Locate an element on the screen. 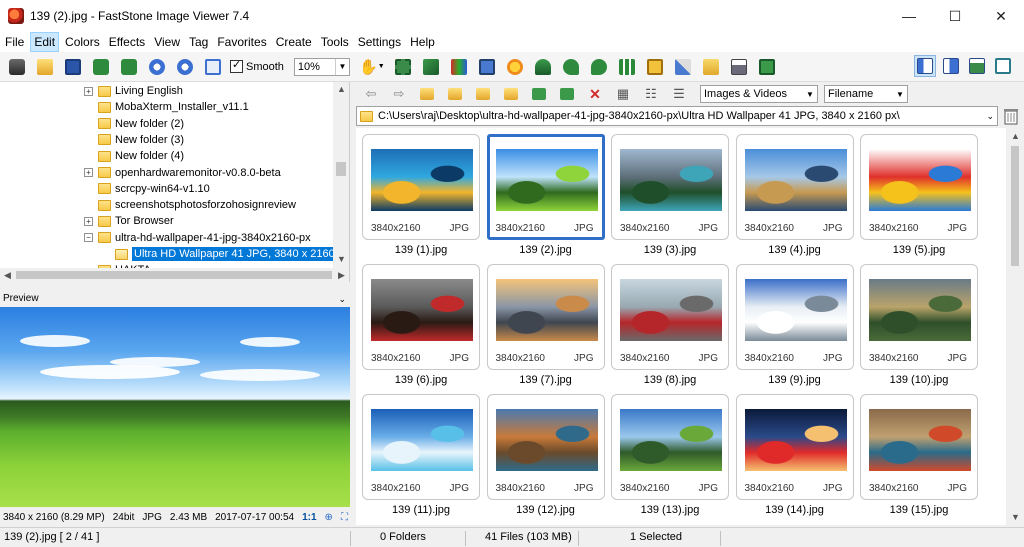 The image size is (1024, 547). menu-tools: Tools is located at coordinates (335, 42).